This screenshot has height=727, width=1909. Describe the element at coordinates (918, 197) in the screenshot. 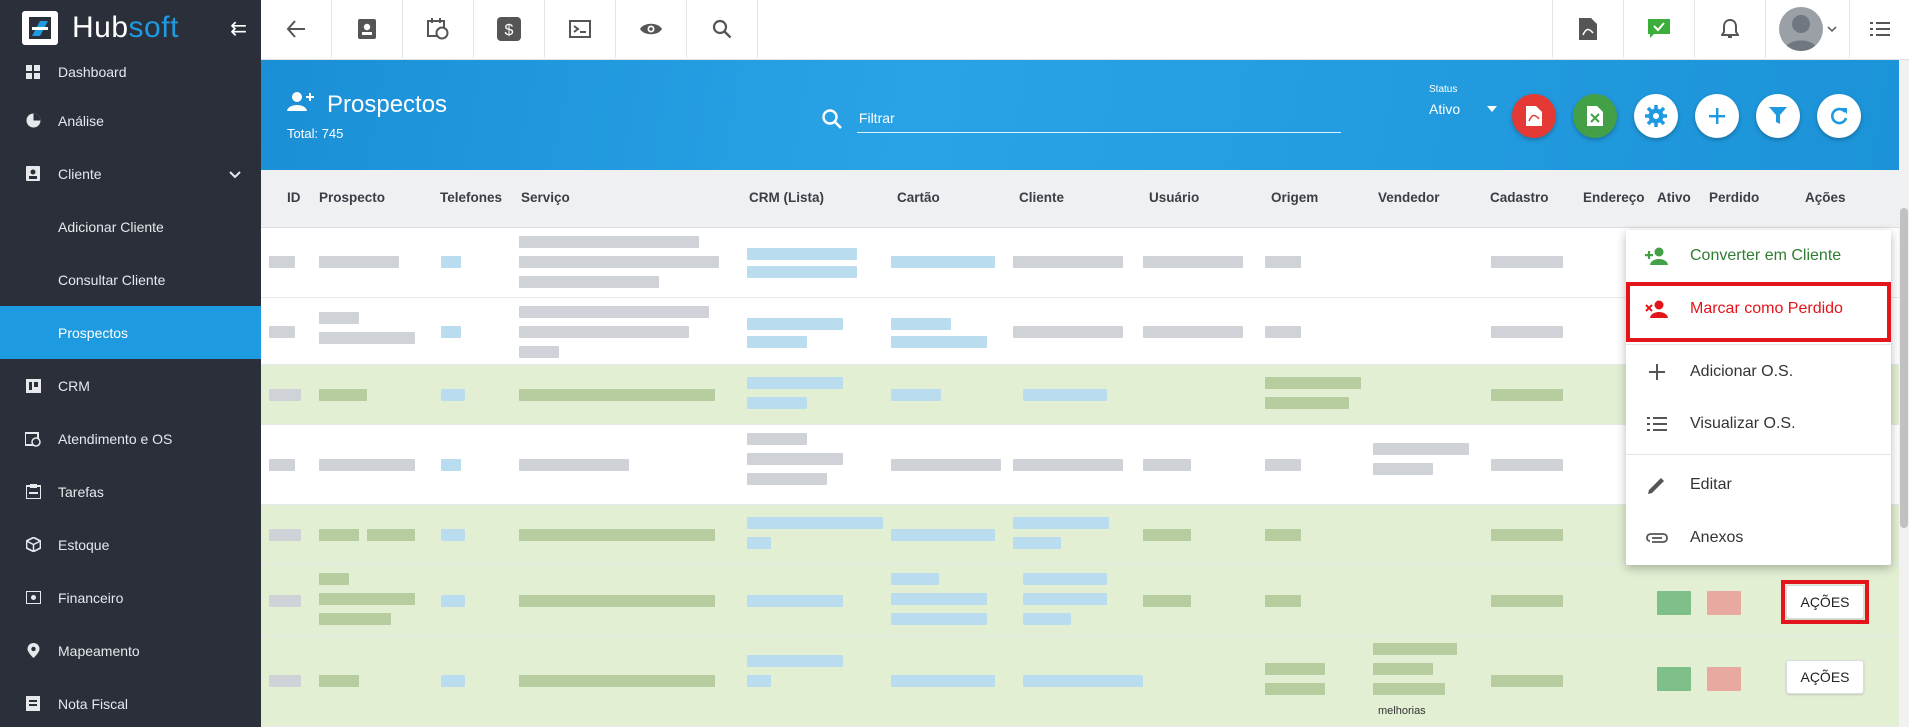

I see `column-header: Cartão` at that location.